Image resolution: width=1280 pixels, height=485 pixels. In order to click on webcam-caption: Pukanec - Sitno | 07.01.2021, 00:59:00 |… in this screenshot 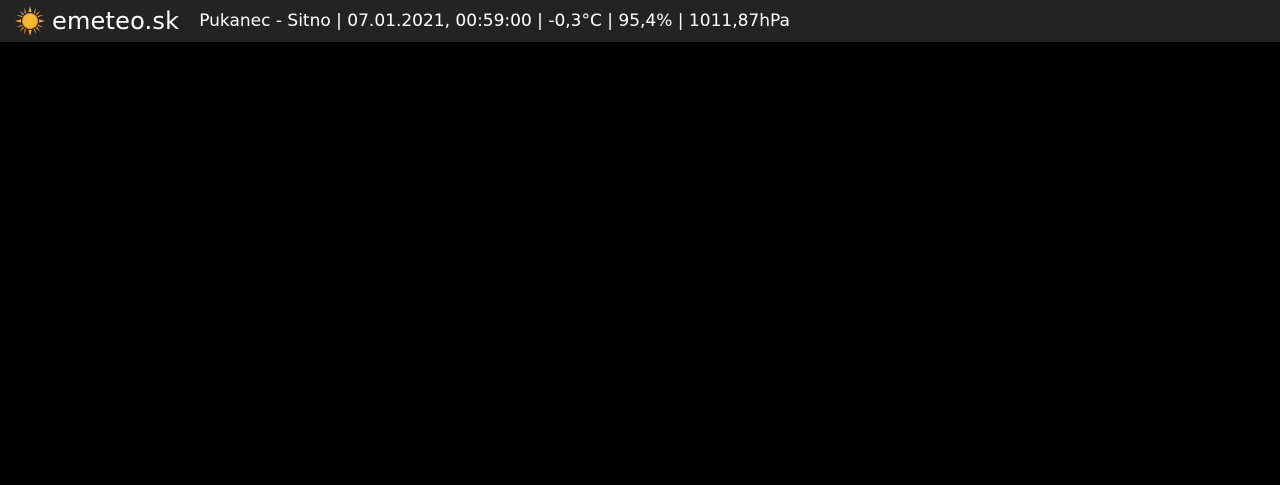, I will do `click(494, 21)`.